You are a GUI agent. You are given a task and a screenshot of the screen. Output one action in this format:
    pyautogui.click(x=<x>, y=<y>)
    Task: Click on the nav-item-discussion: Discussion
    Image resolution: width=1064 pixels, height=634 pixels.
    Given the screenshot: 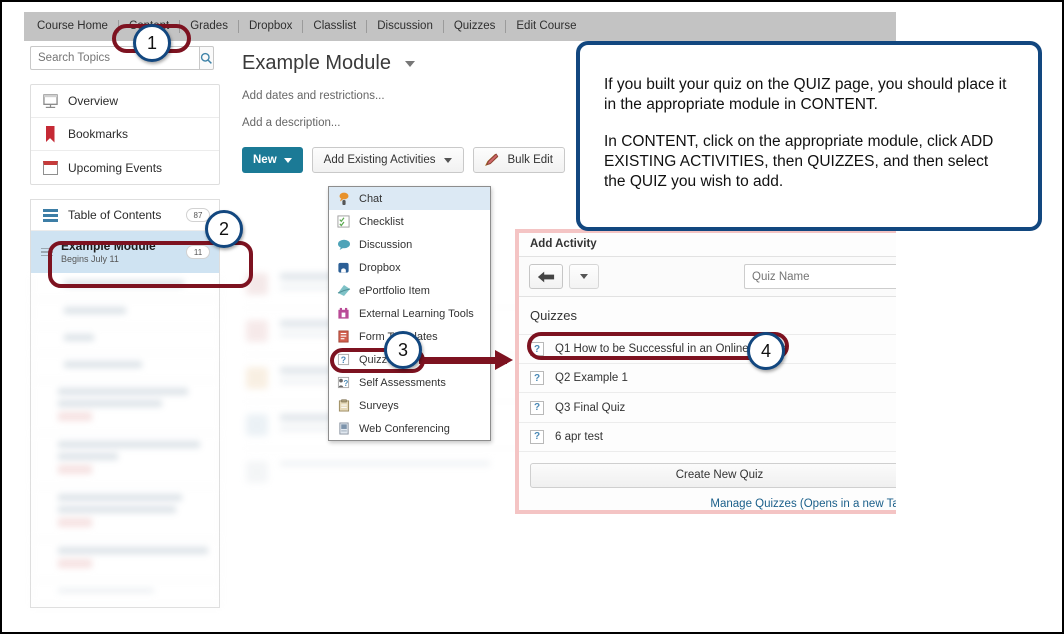 What is the action you would take?
    pyautogui.click(x=405, y=26)
    